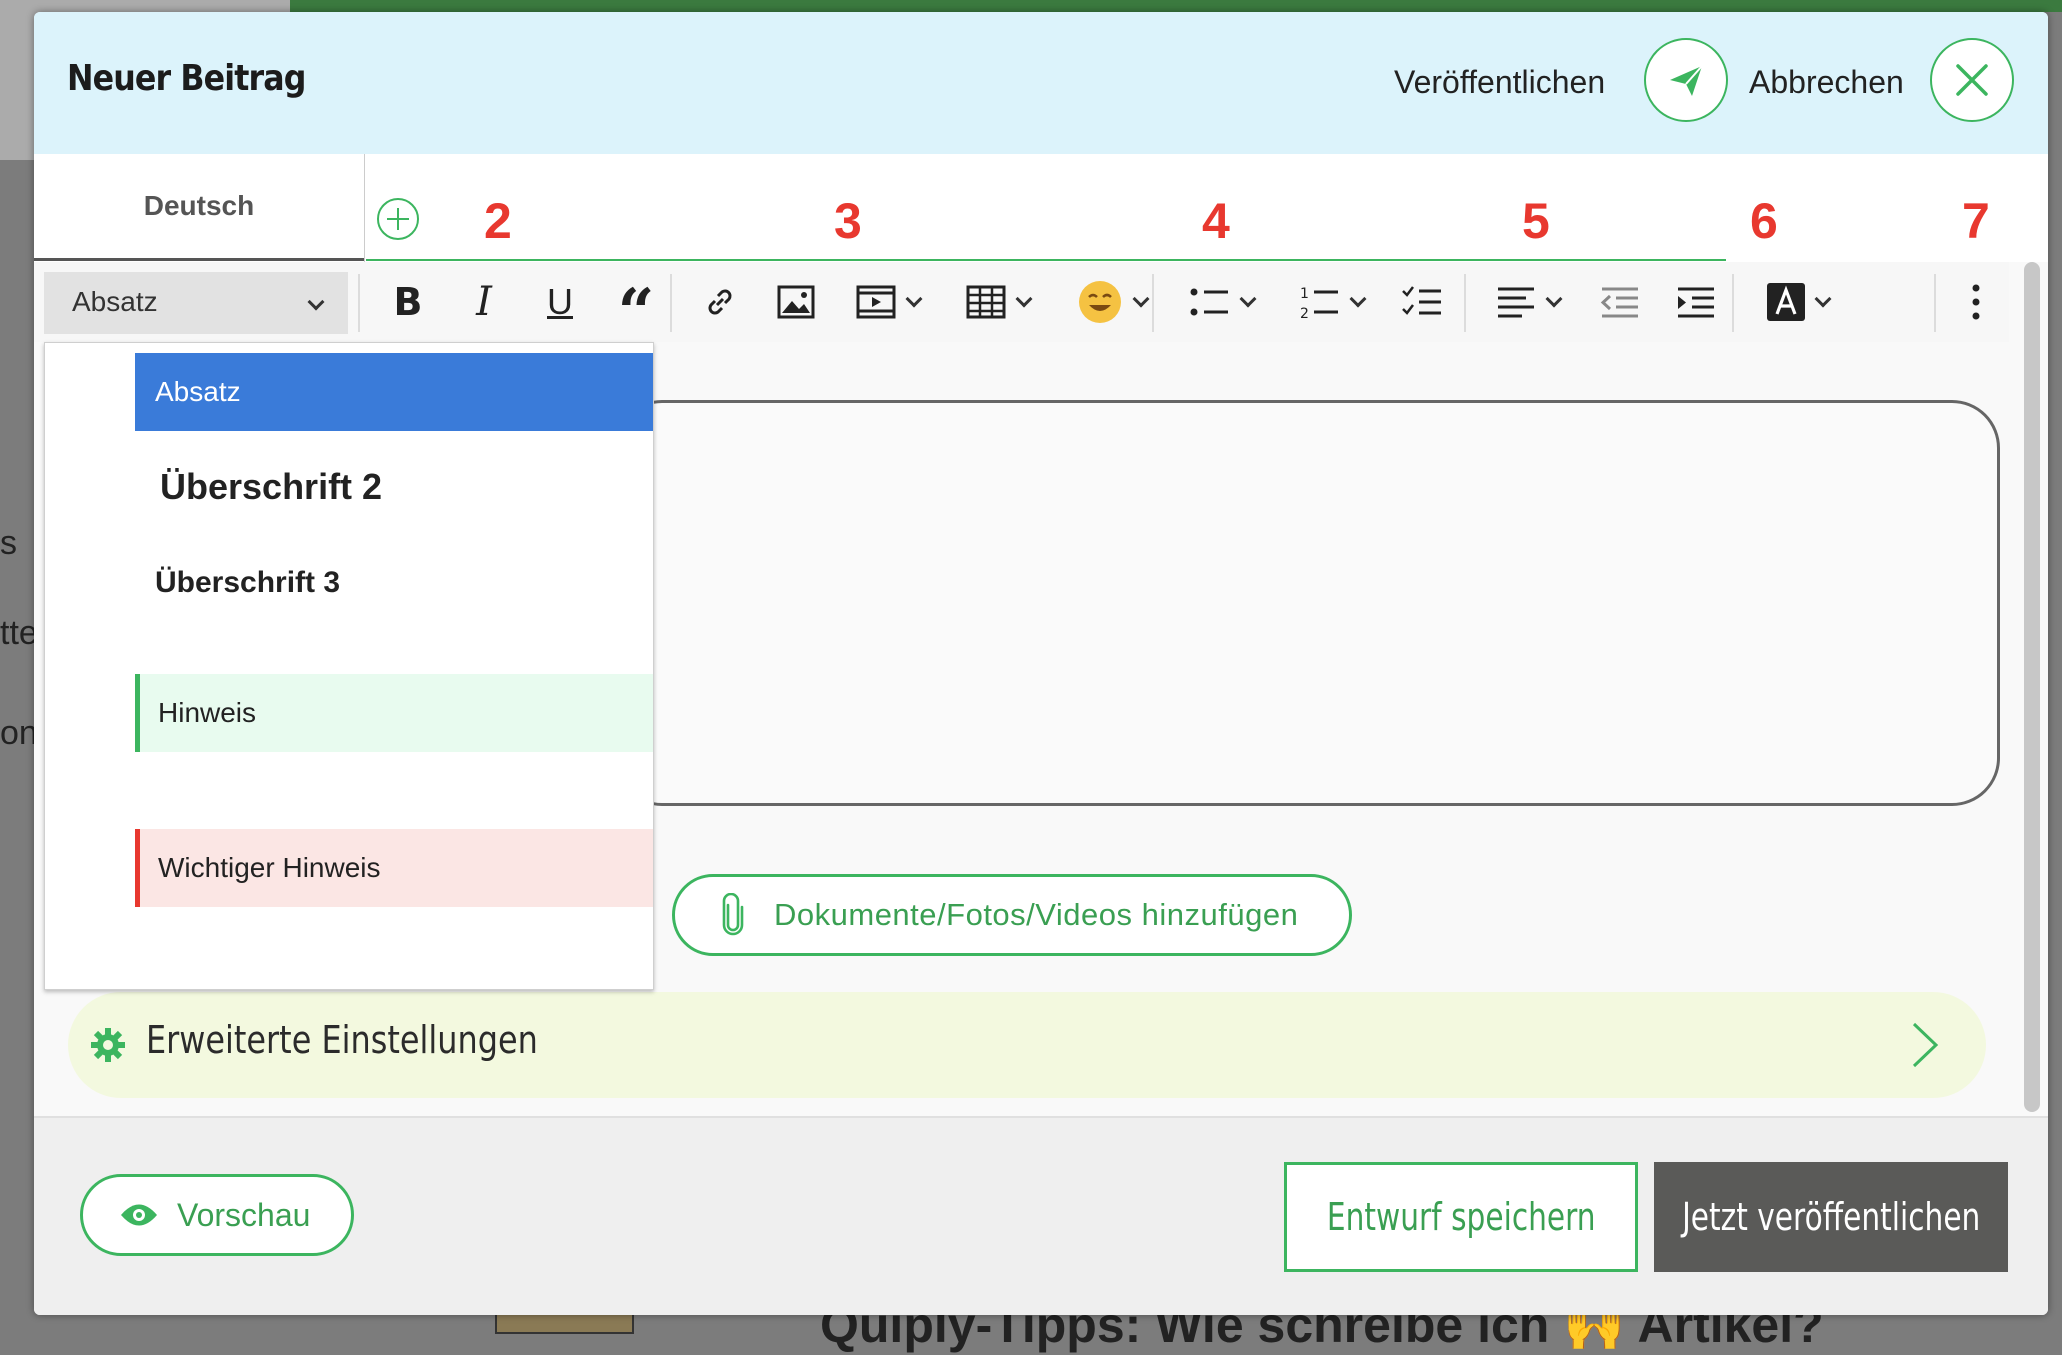  Describe the element at coordinates (8, 543) in the screenshot. I see `background-side-label: s` at that location.